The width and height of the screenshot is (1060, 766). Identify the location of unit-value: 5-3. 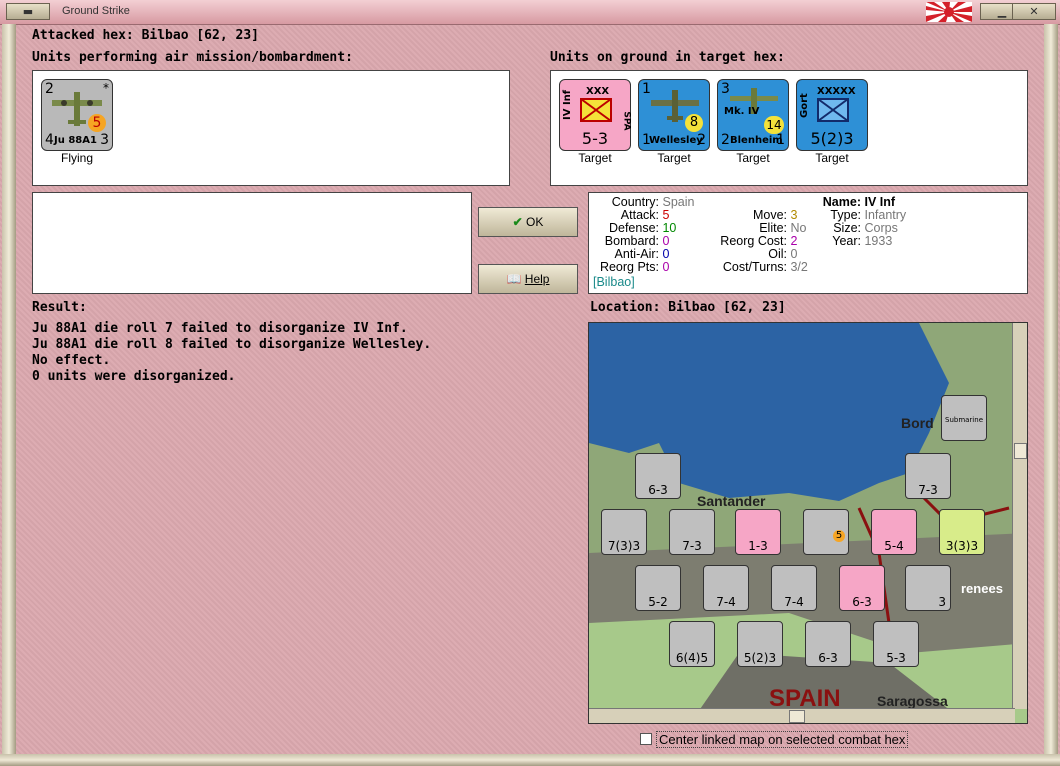
(595, 138).